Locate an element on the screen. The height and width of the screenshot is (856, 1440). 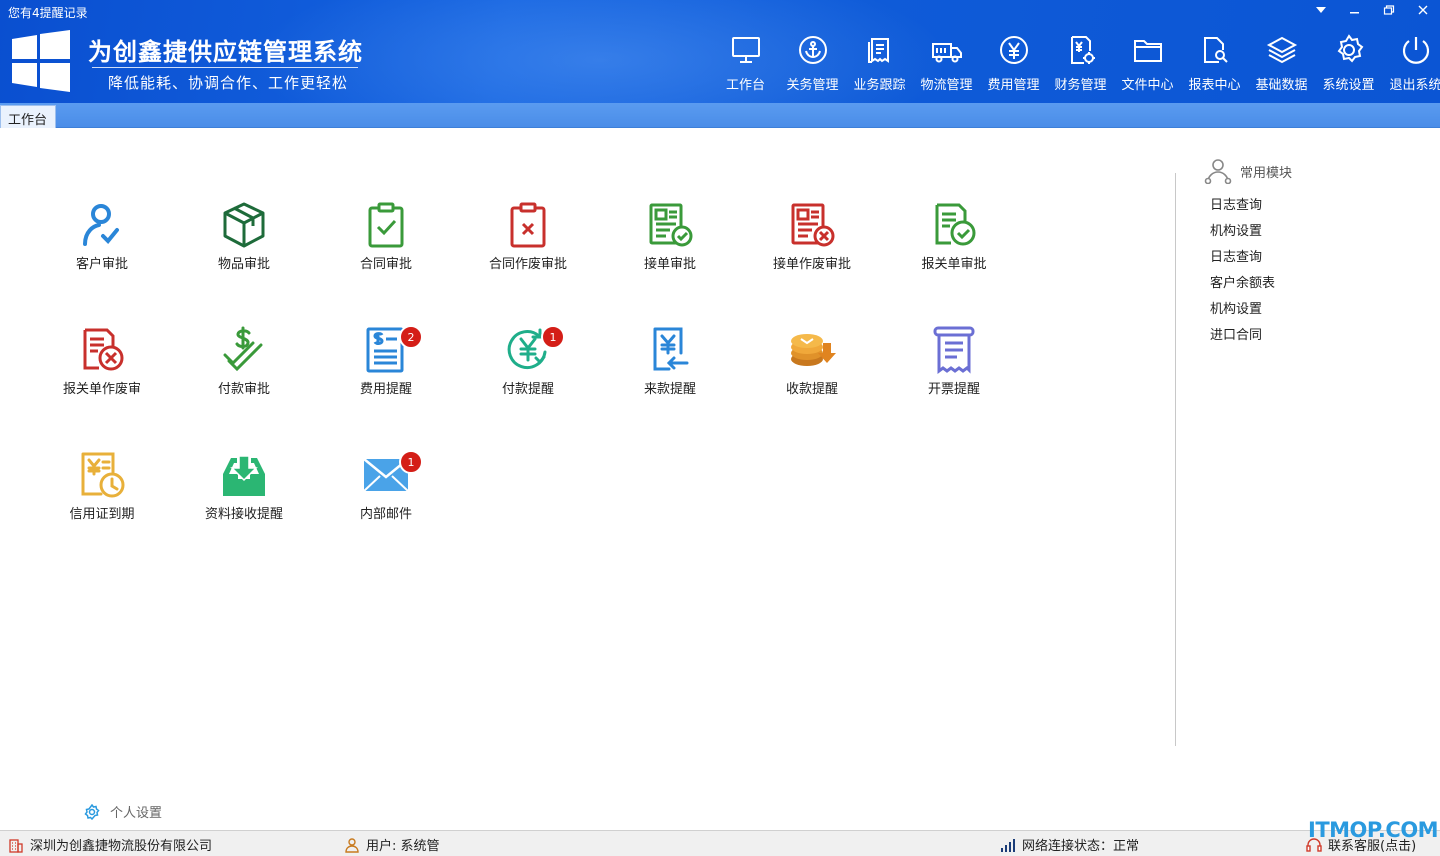
module-contract-approval: 合同审批 is located at coordinates (386, 245).